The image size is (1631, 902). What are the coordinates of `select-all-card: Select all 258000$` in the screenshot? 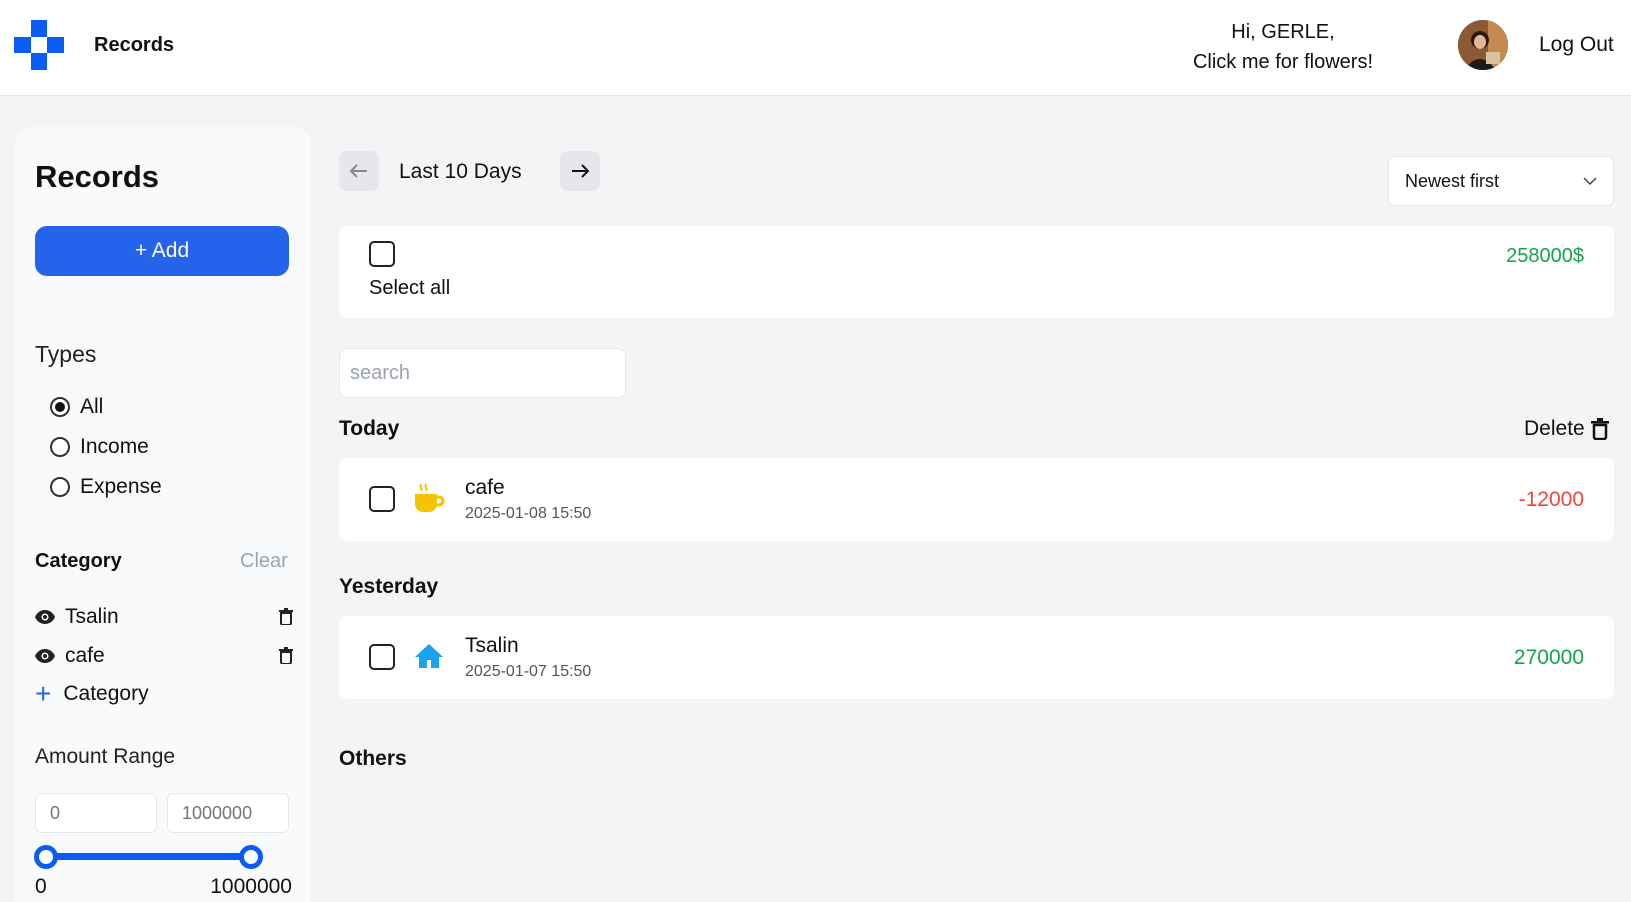 It's located at (976, 272).